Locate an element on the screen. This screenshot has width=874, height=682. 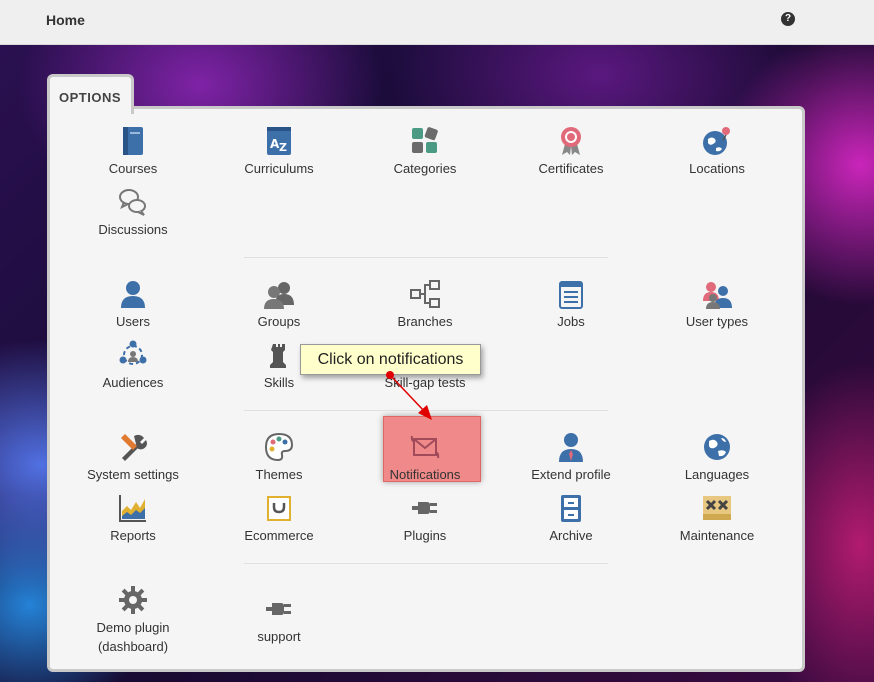
demo-plugin-item: Demo plugin (dashboard) is located at coordinates (133, 620).